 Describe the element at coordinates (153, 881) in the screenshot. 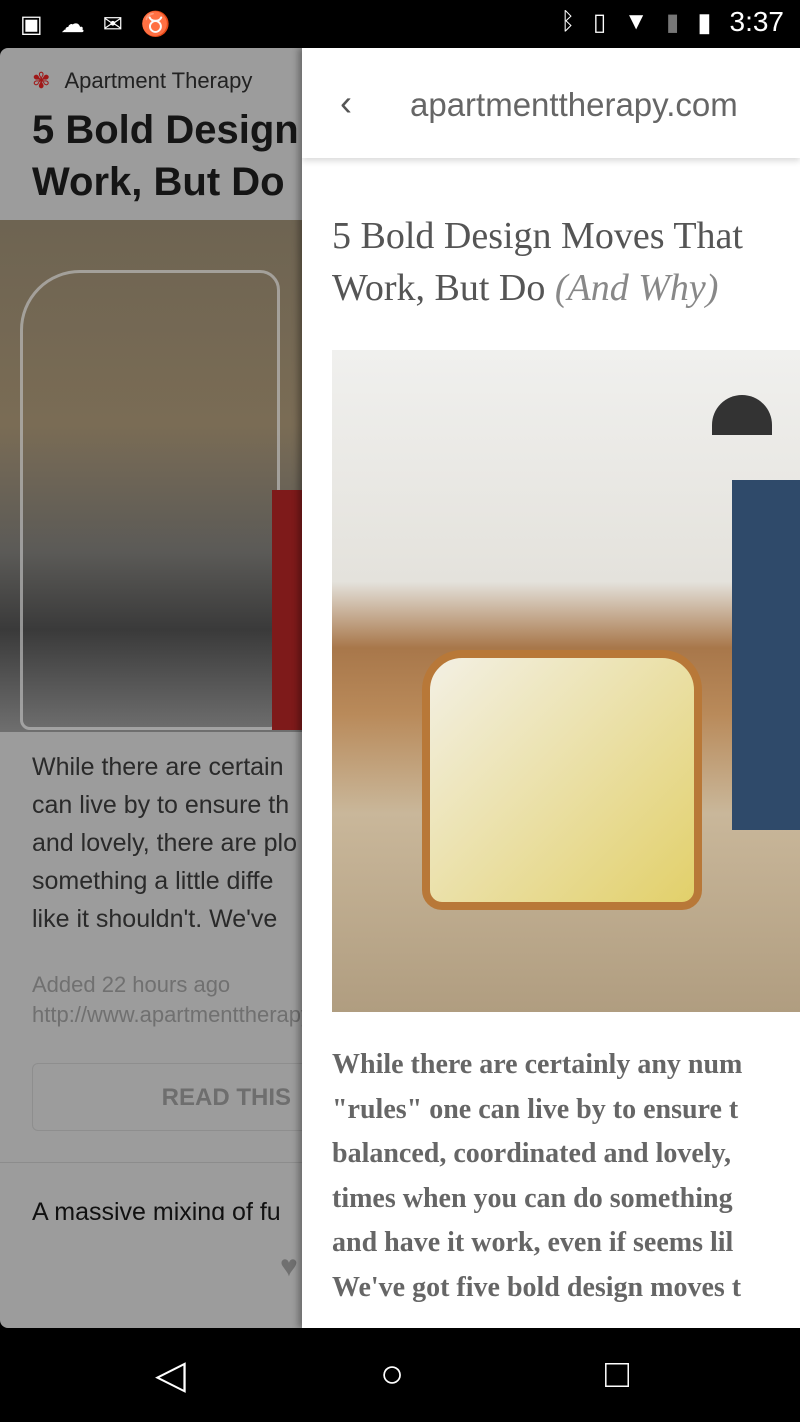

I see `excerpt-line: something a little diffe` at that location.